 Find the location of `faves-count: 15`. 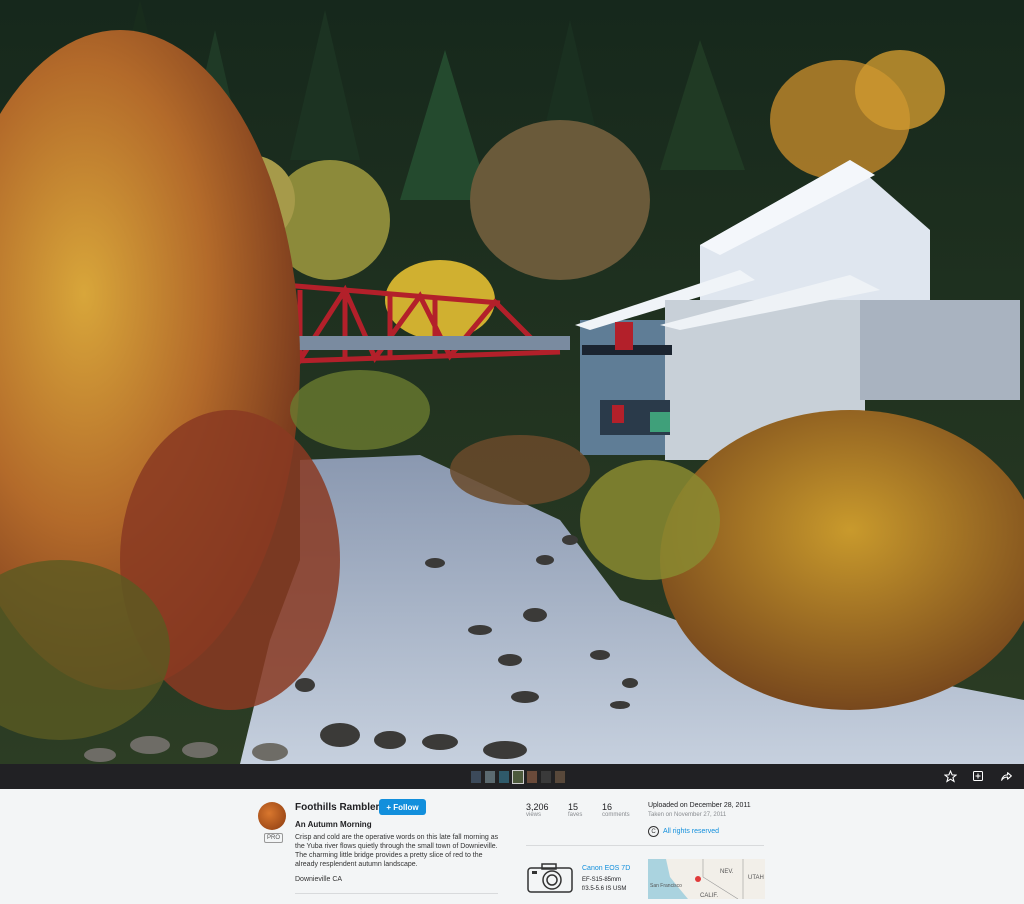

faves-count: 15 is located at coordinates (573, 807).